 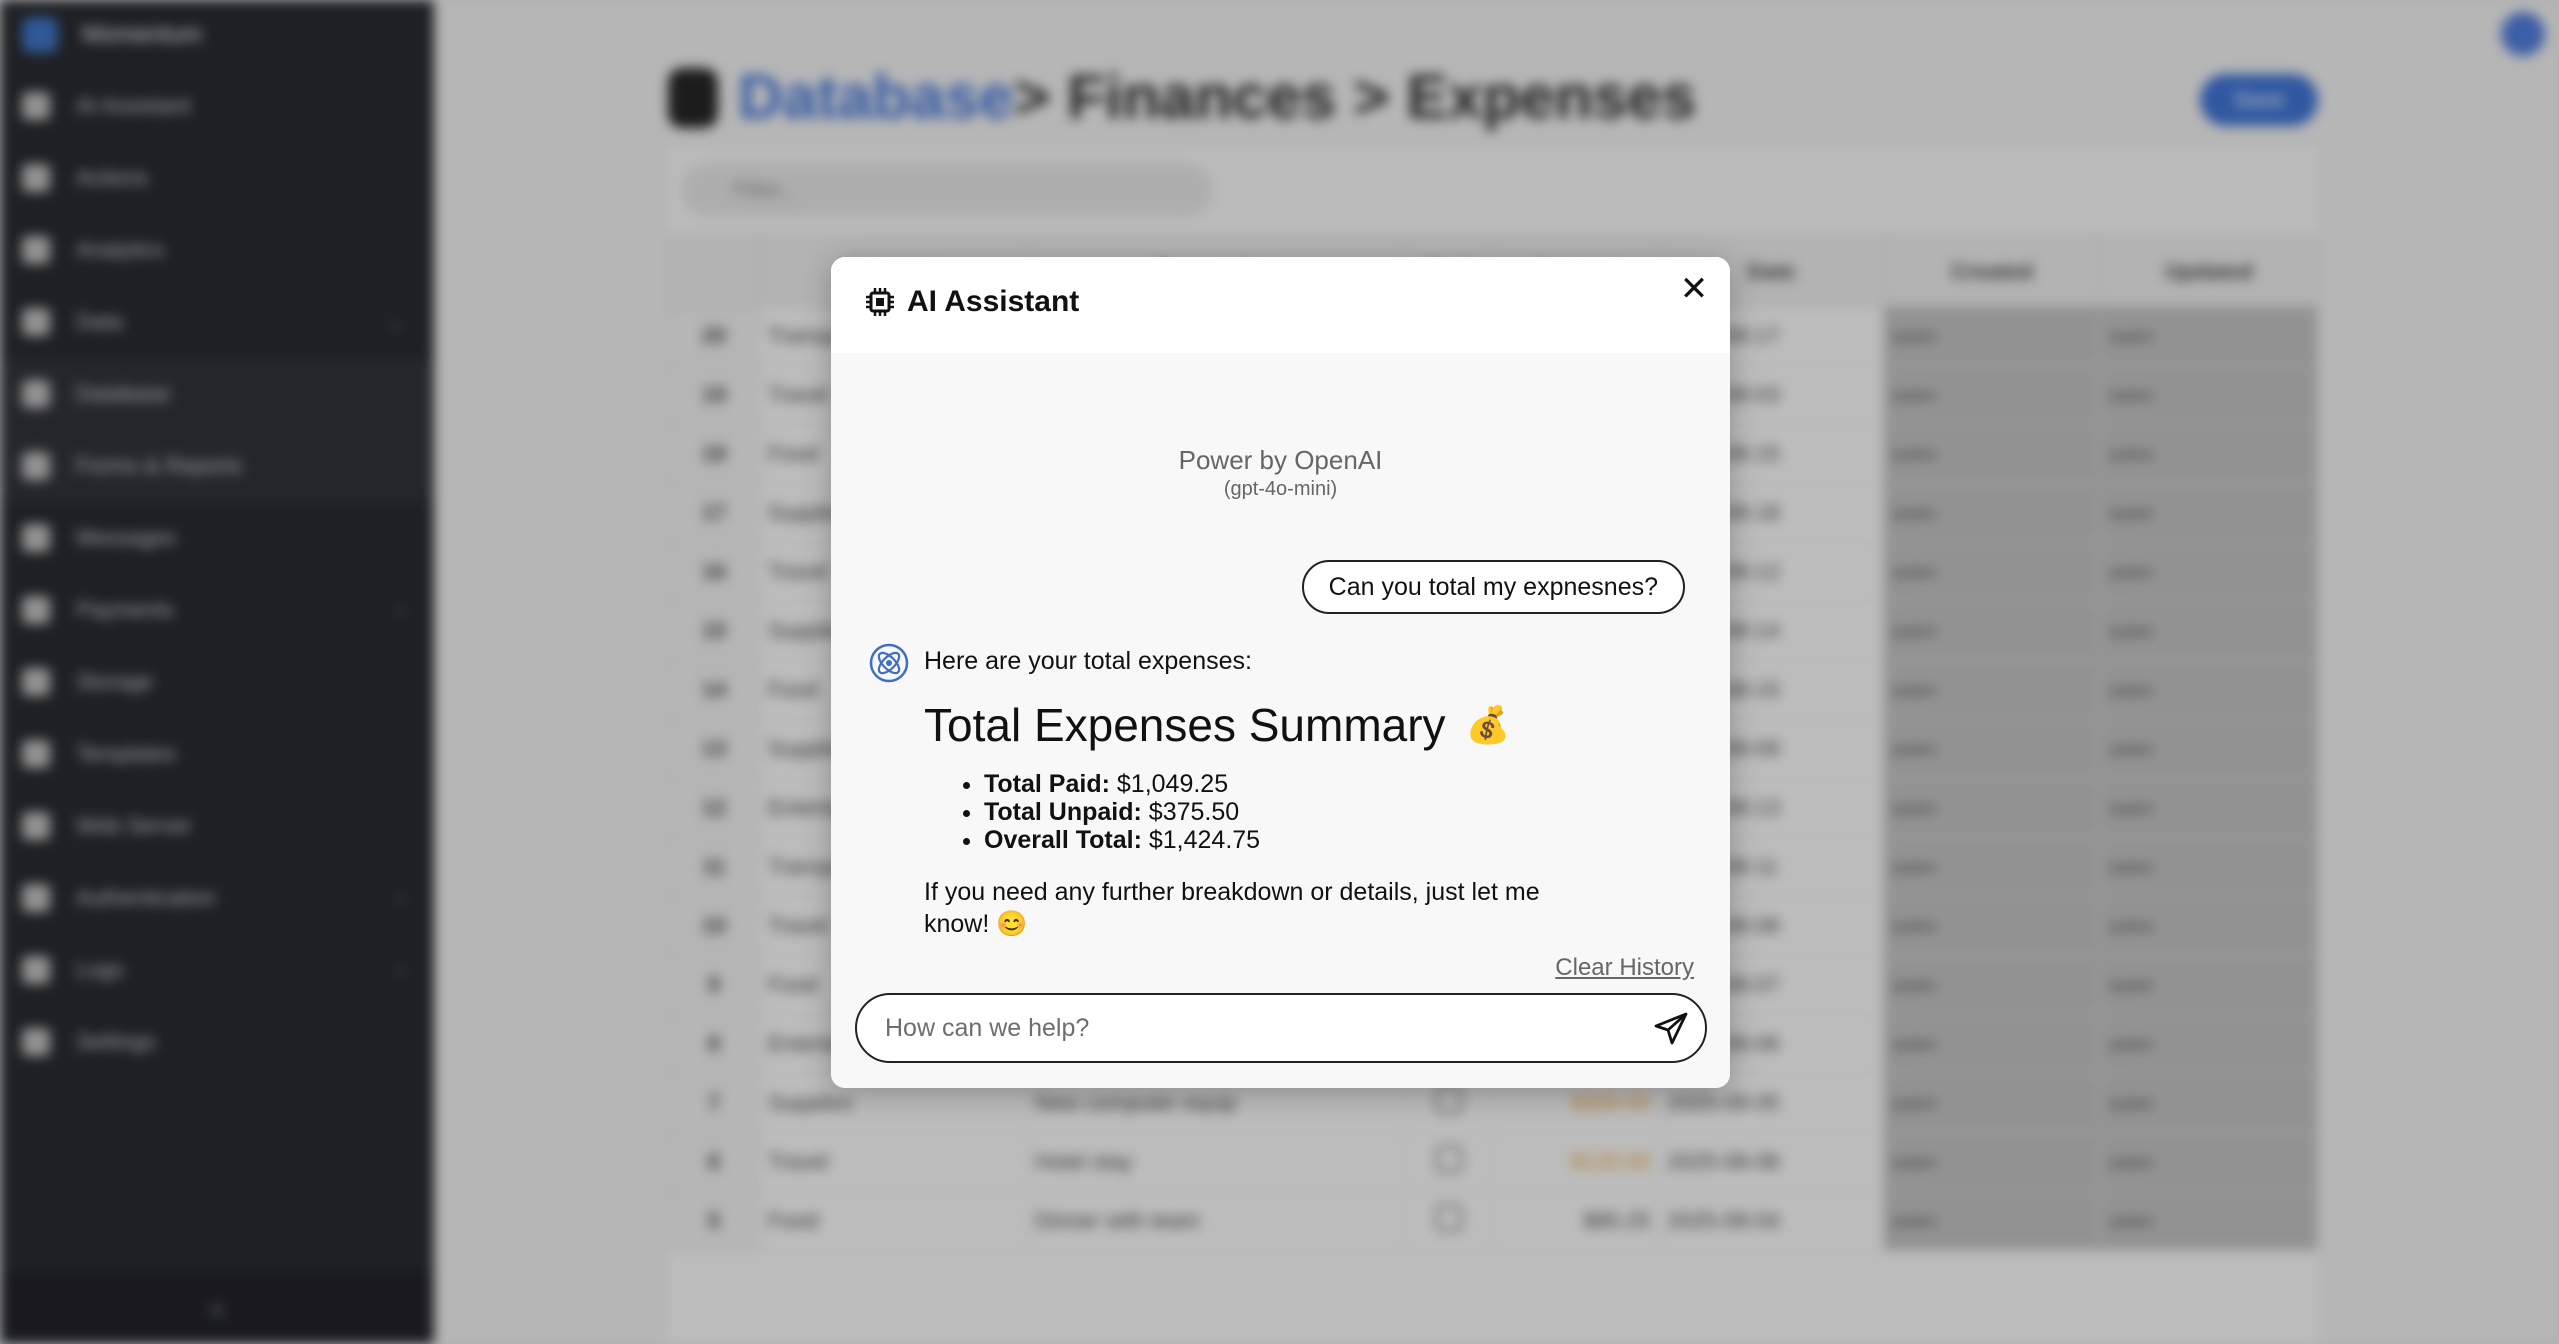 I want to click on reply-intro: Here are your total expenses:, so click(x=1088, y=661).